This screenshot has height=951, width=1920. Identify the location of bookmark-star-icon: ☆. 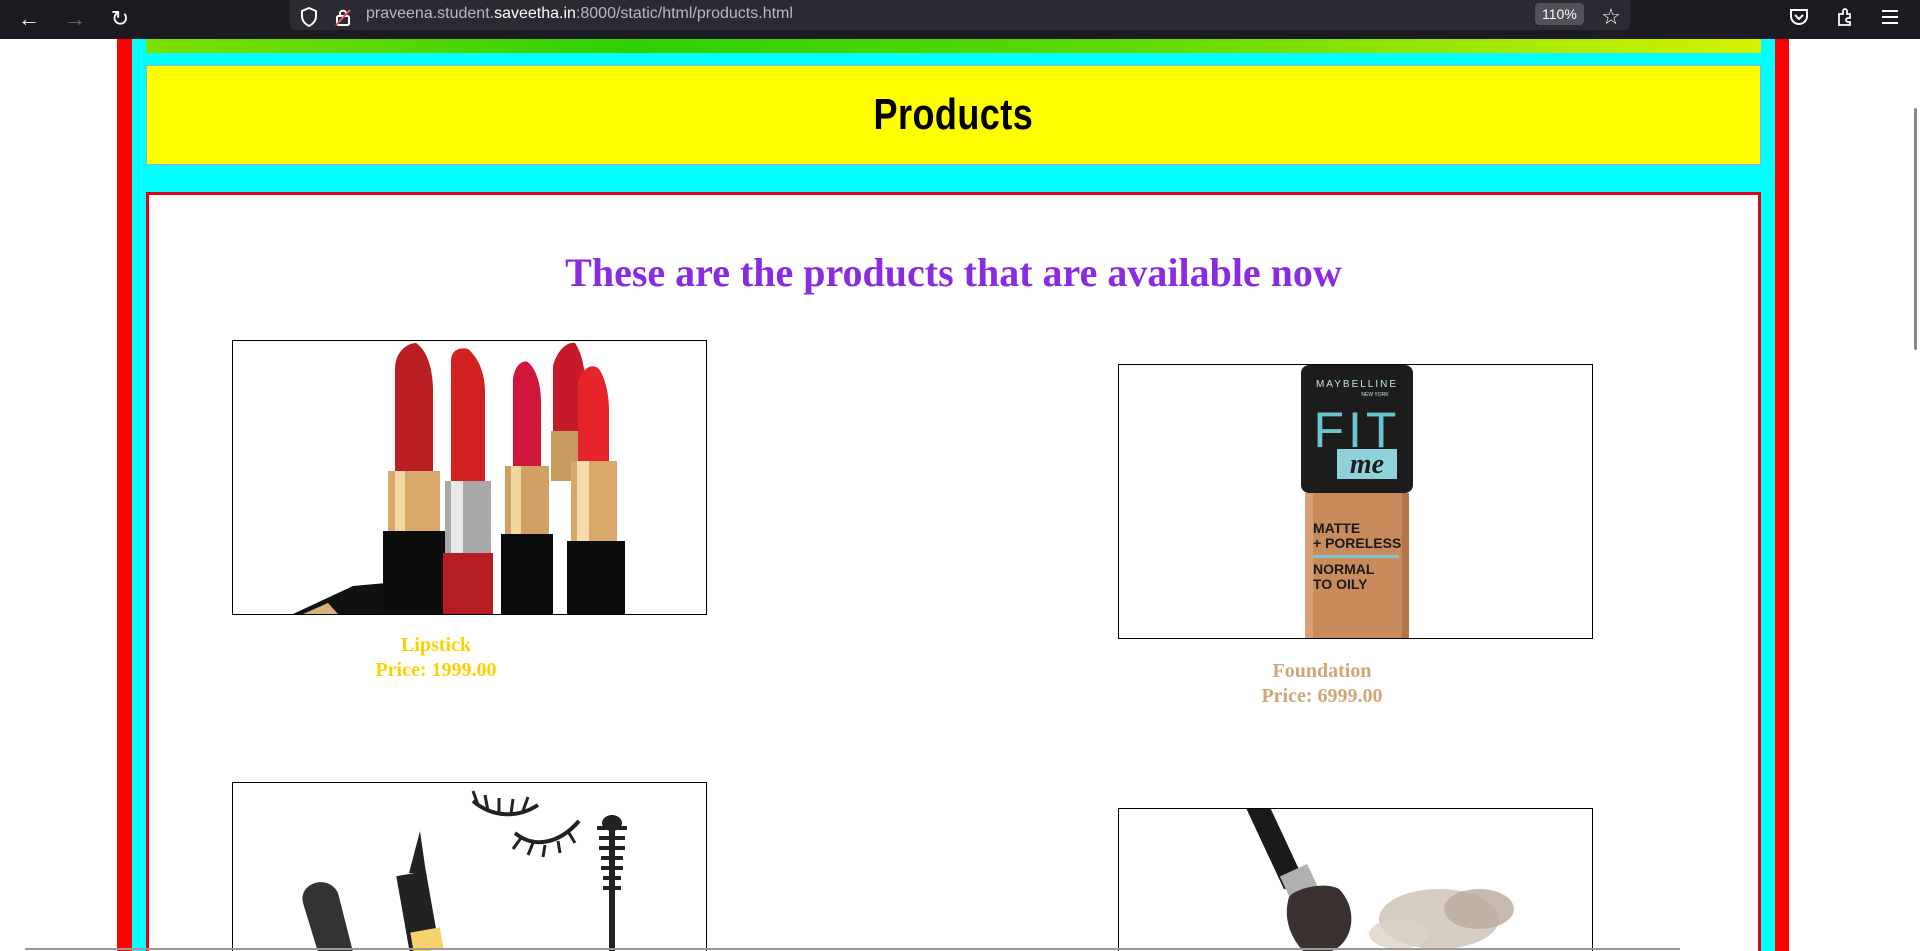
(1611, 17).